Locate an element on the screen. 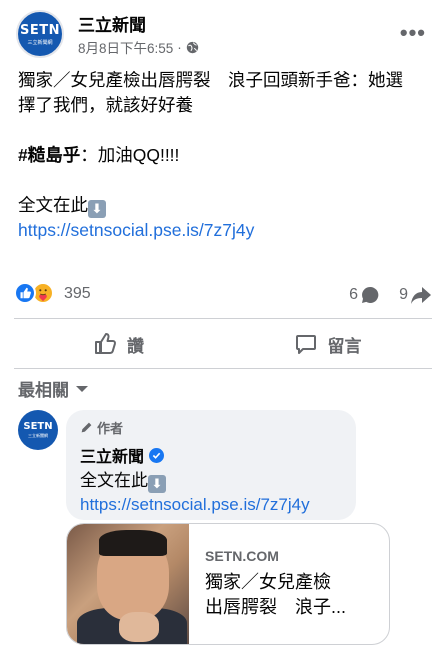 The image size is (446, 658). action-bar: 讚 留言 is located at coordinates (223, 344).